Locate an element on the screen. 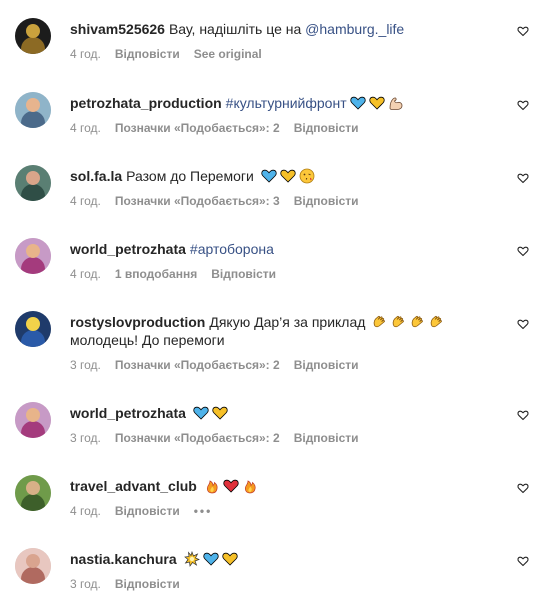  red-heart-emoji-icon is located at coordinates (229, 486).